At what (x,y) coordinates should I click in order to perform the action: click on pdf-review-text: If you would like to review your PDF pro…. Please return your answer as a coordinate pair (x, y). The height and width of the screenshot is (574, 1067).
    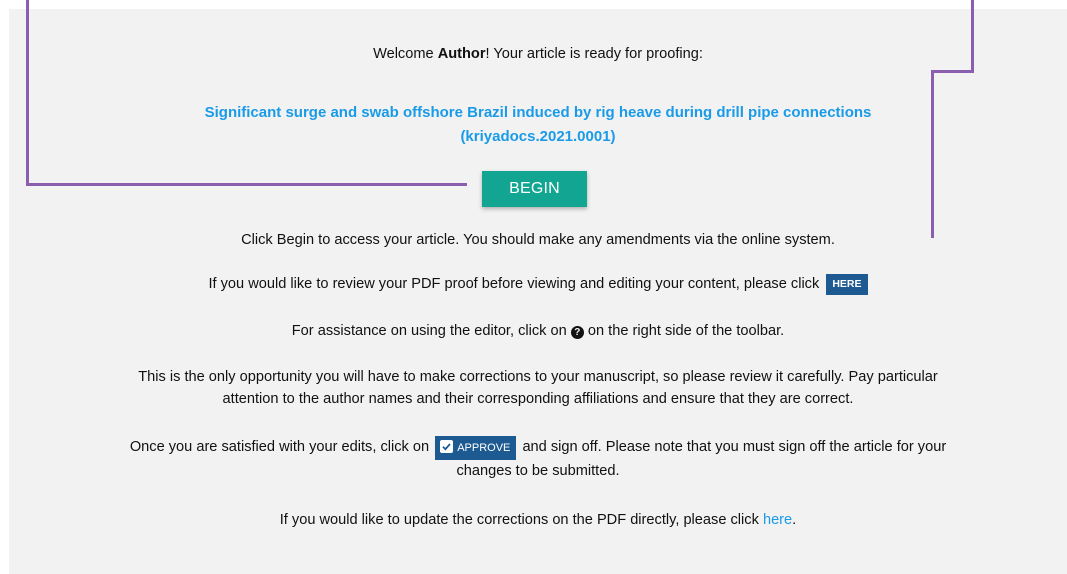
    Looking at the image, I should click on (514, 284).